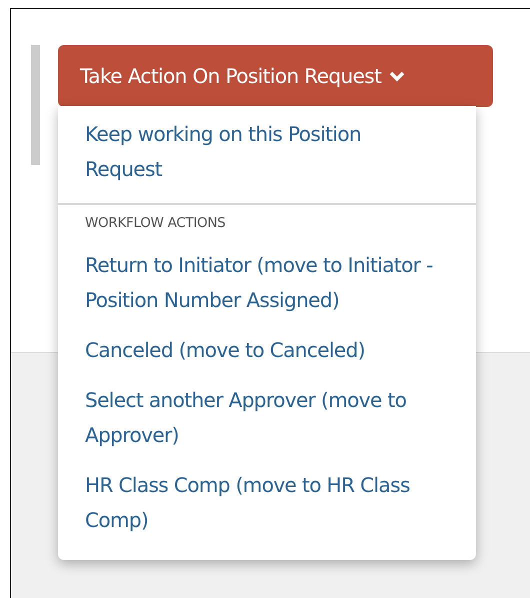 The height and width of the screenshot is (598, 530). Describe the element at coordinates (267, 507) in the screenshot. I see `menu-item: HR Class Comp (move to HR Class Comp)` at that location.